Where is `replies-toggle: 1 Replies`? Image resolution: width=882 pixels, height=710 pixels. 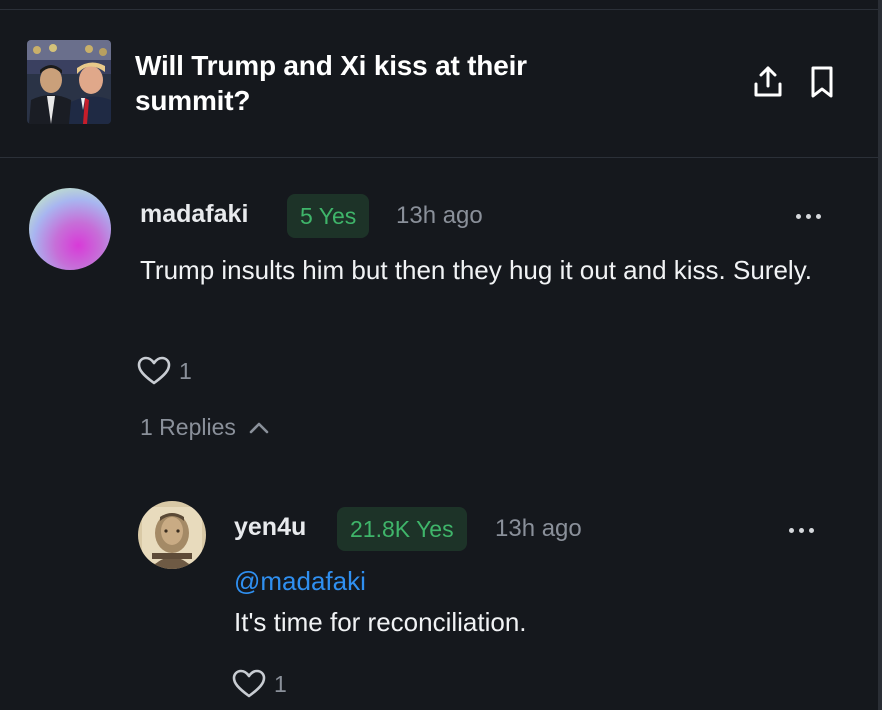
replies-toggle: 1 Replies is located at coordinates (205, 427).